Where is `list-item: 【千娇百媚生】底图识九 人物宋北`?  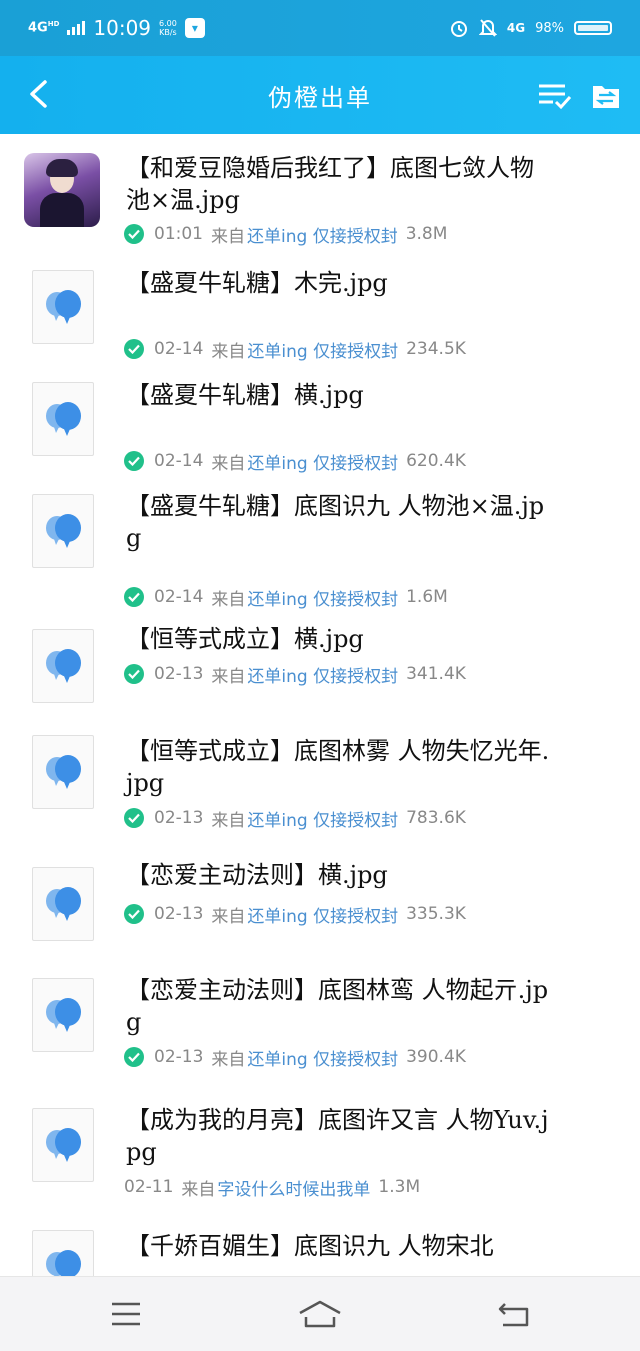 list-item: 【千娇百媚生】底图识九 人物宋北 is located at coordinates (320, 1253).